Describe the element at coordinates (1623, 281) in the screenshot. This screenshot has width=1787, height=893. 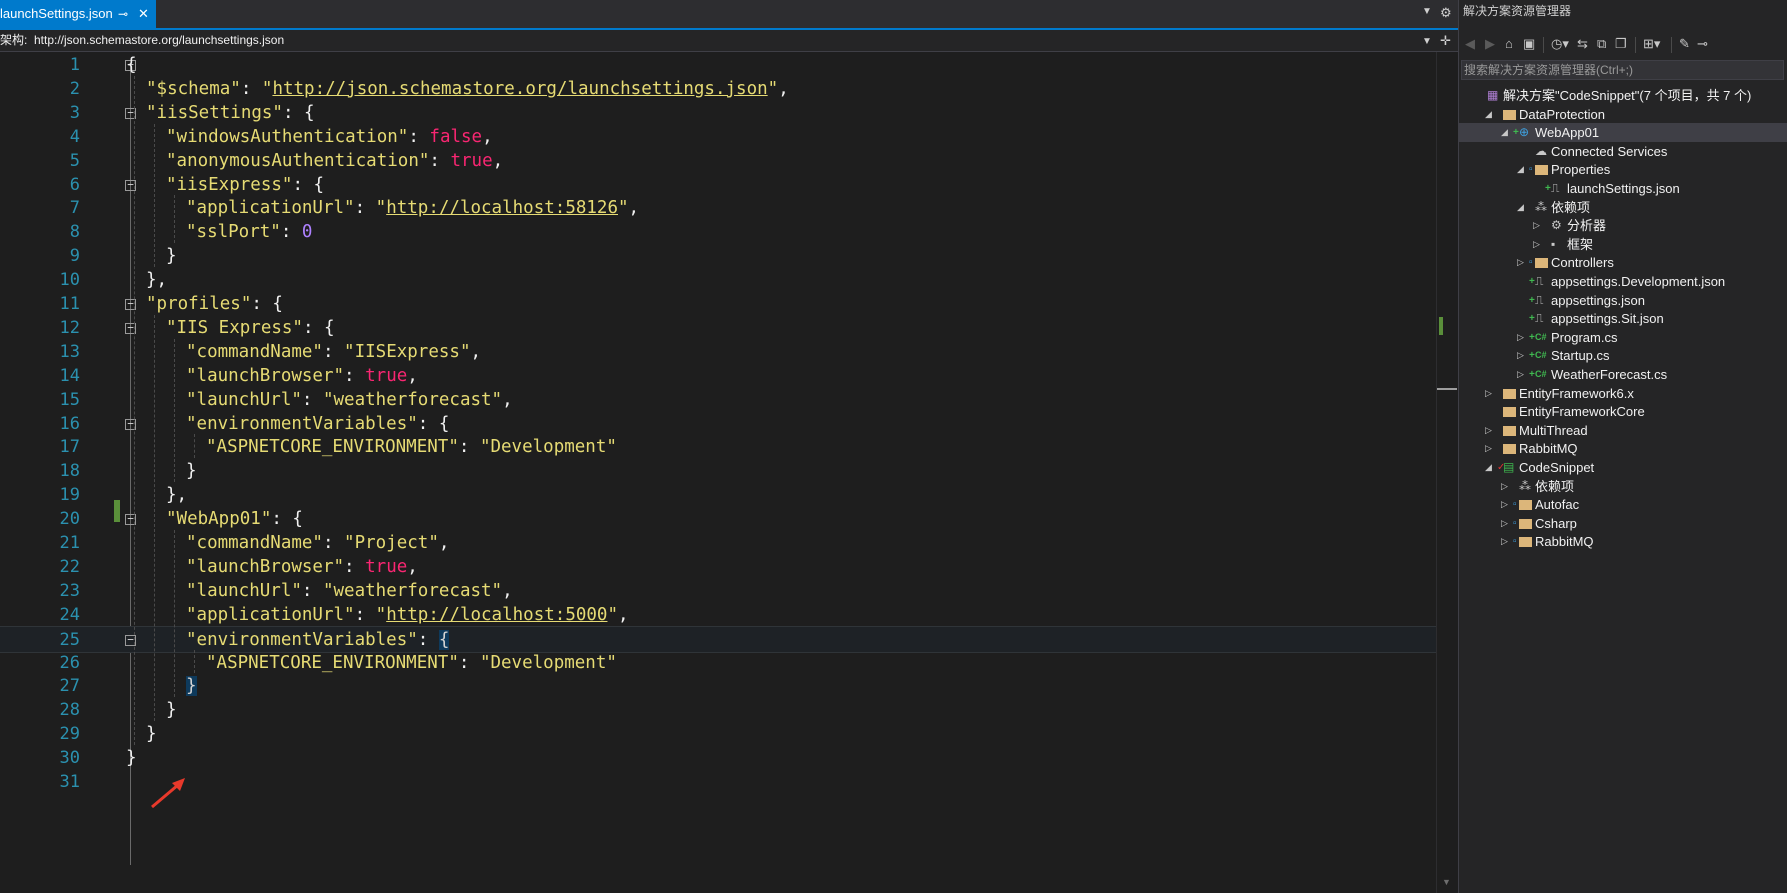
I see `tree-item: + ⎍ appsettings.Development.json` at that location.